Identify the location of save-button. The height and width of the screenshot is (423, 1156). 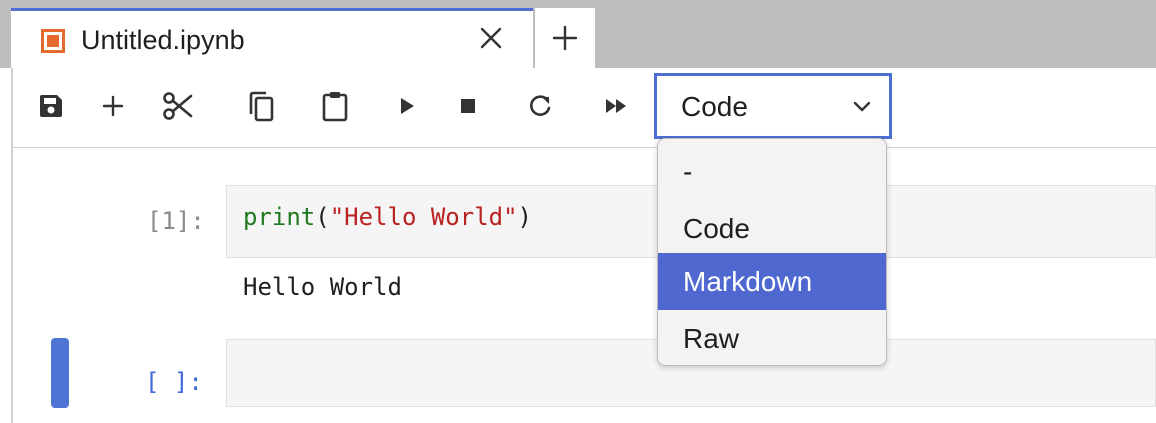
(51, 106).